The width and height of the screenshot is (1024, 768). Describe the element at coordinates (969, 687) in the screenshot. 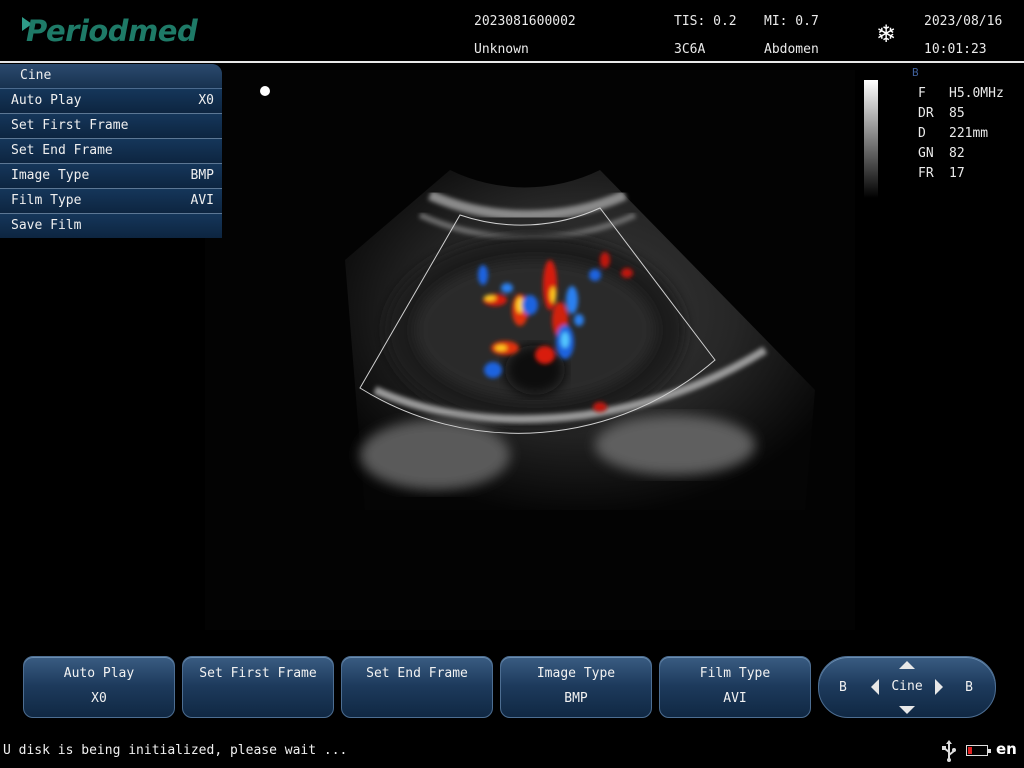

I see `nav-right-label: B` at that location.